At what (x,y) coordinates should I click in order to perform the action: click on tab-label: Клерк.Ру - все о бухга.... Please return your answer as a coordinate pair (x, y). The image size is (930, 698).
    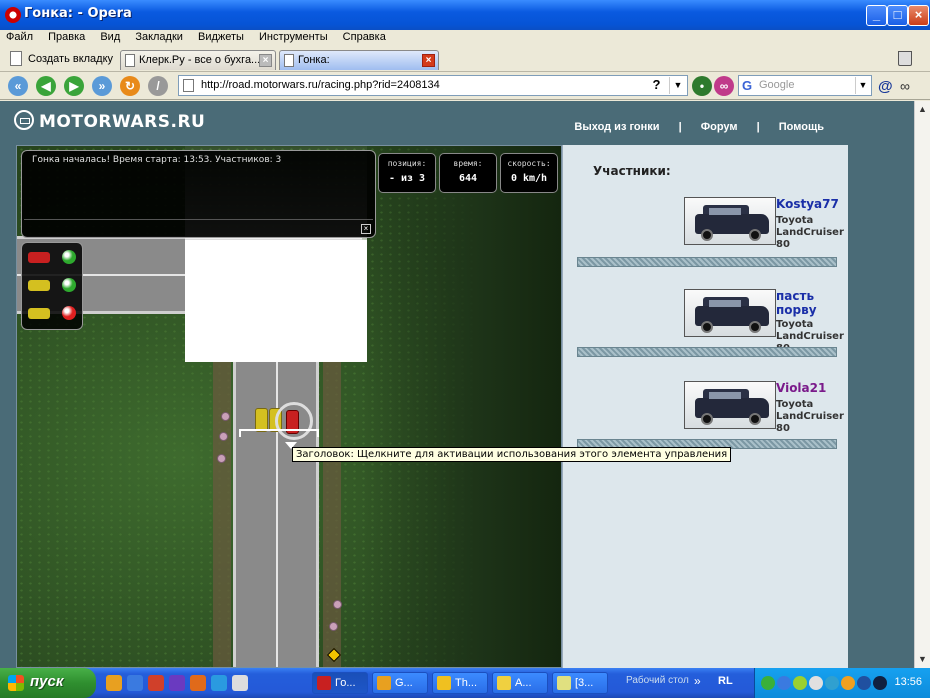
    Looking at the image, I should click on (200, 60).